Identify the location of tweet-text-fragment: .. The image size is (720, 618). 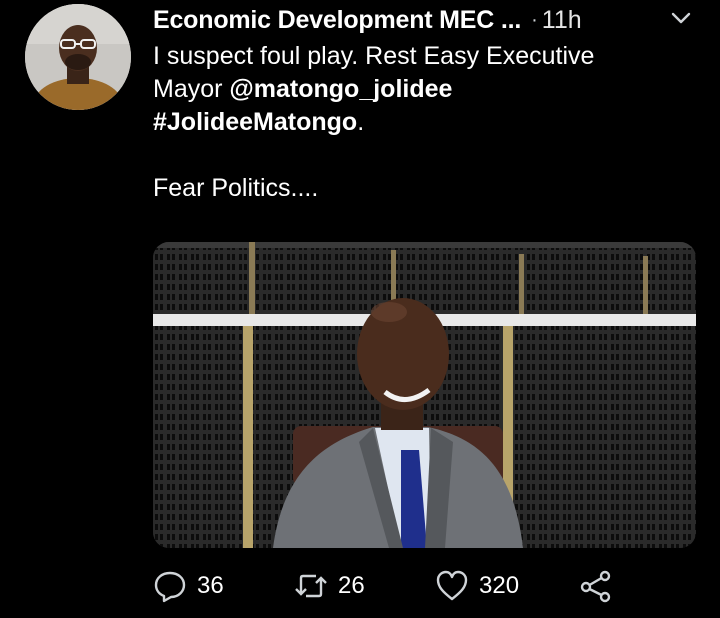
(361, 122).